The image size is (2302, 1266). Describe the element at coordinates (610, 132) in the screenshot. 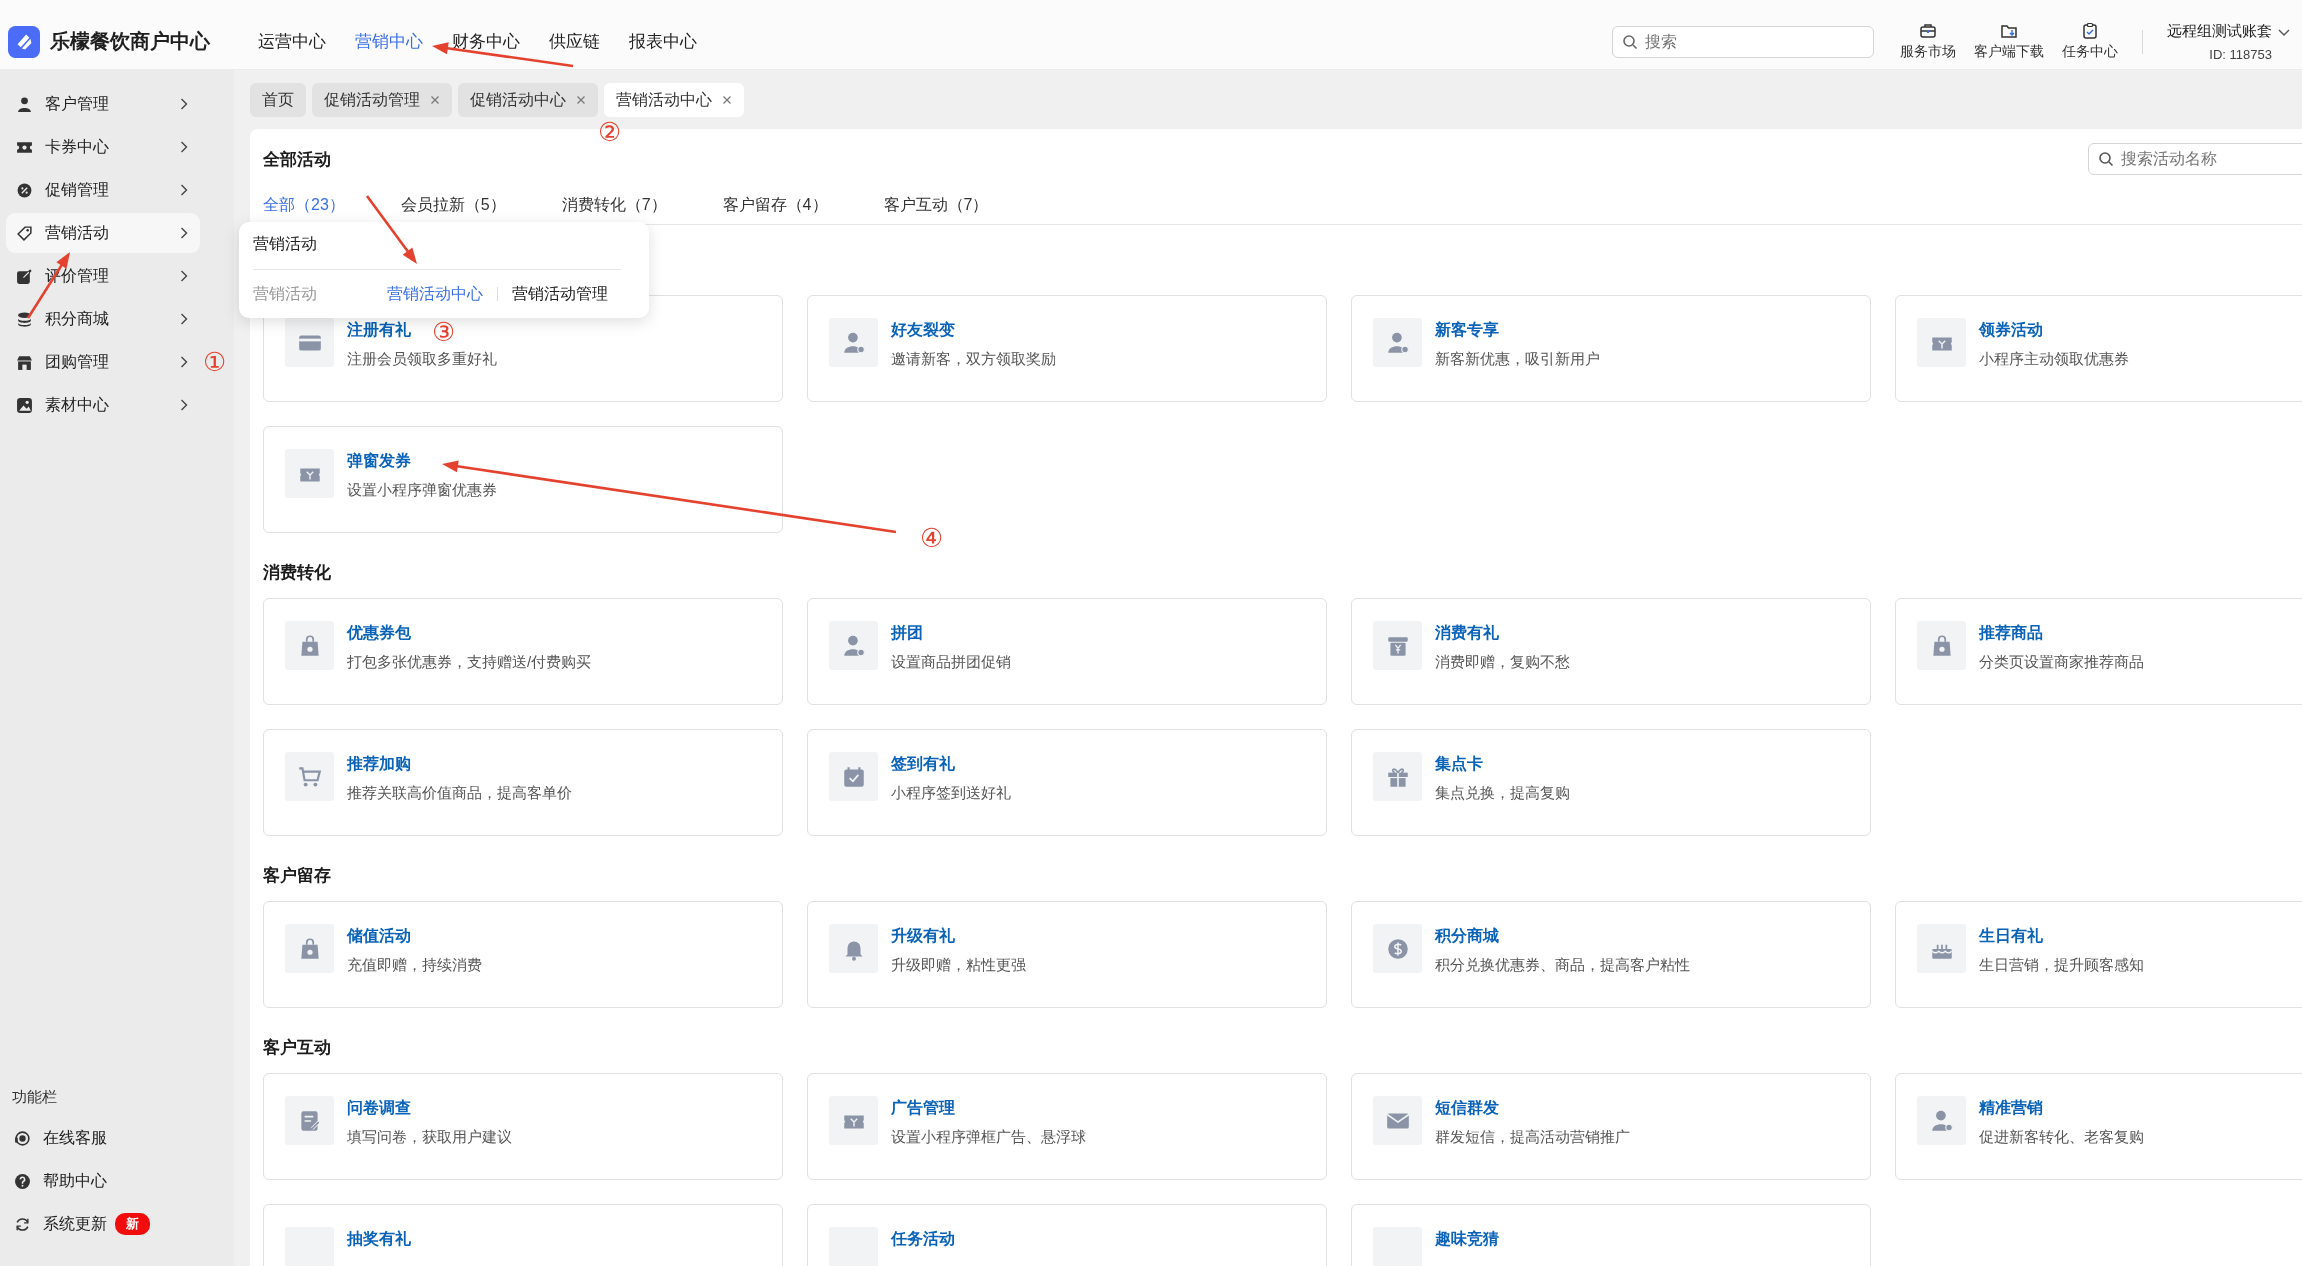

I see `step-number: ②` at that location.